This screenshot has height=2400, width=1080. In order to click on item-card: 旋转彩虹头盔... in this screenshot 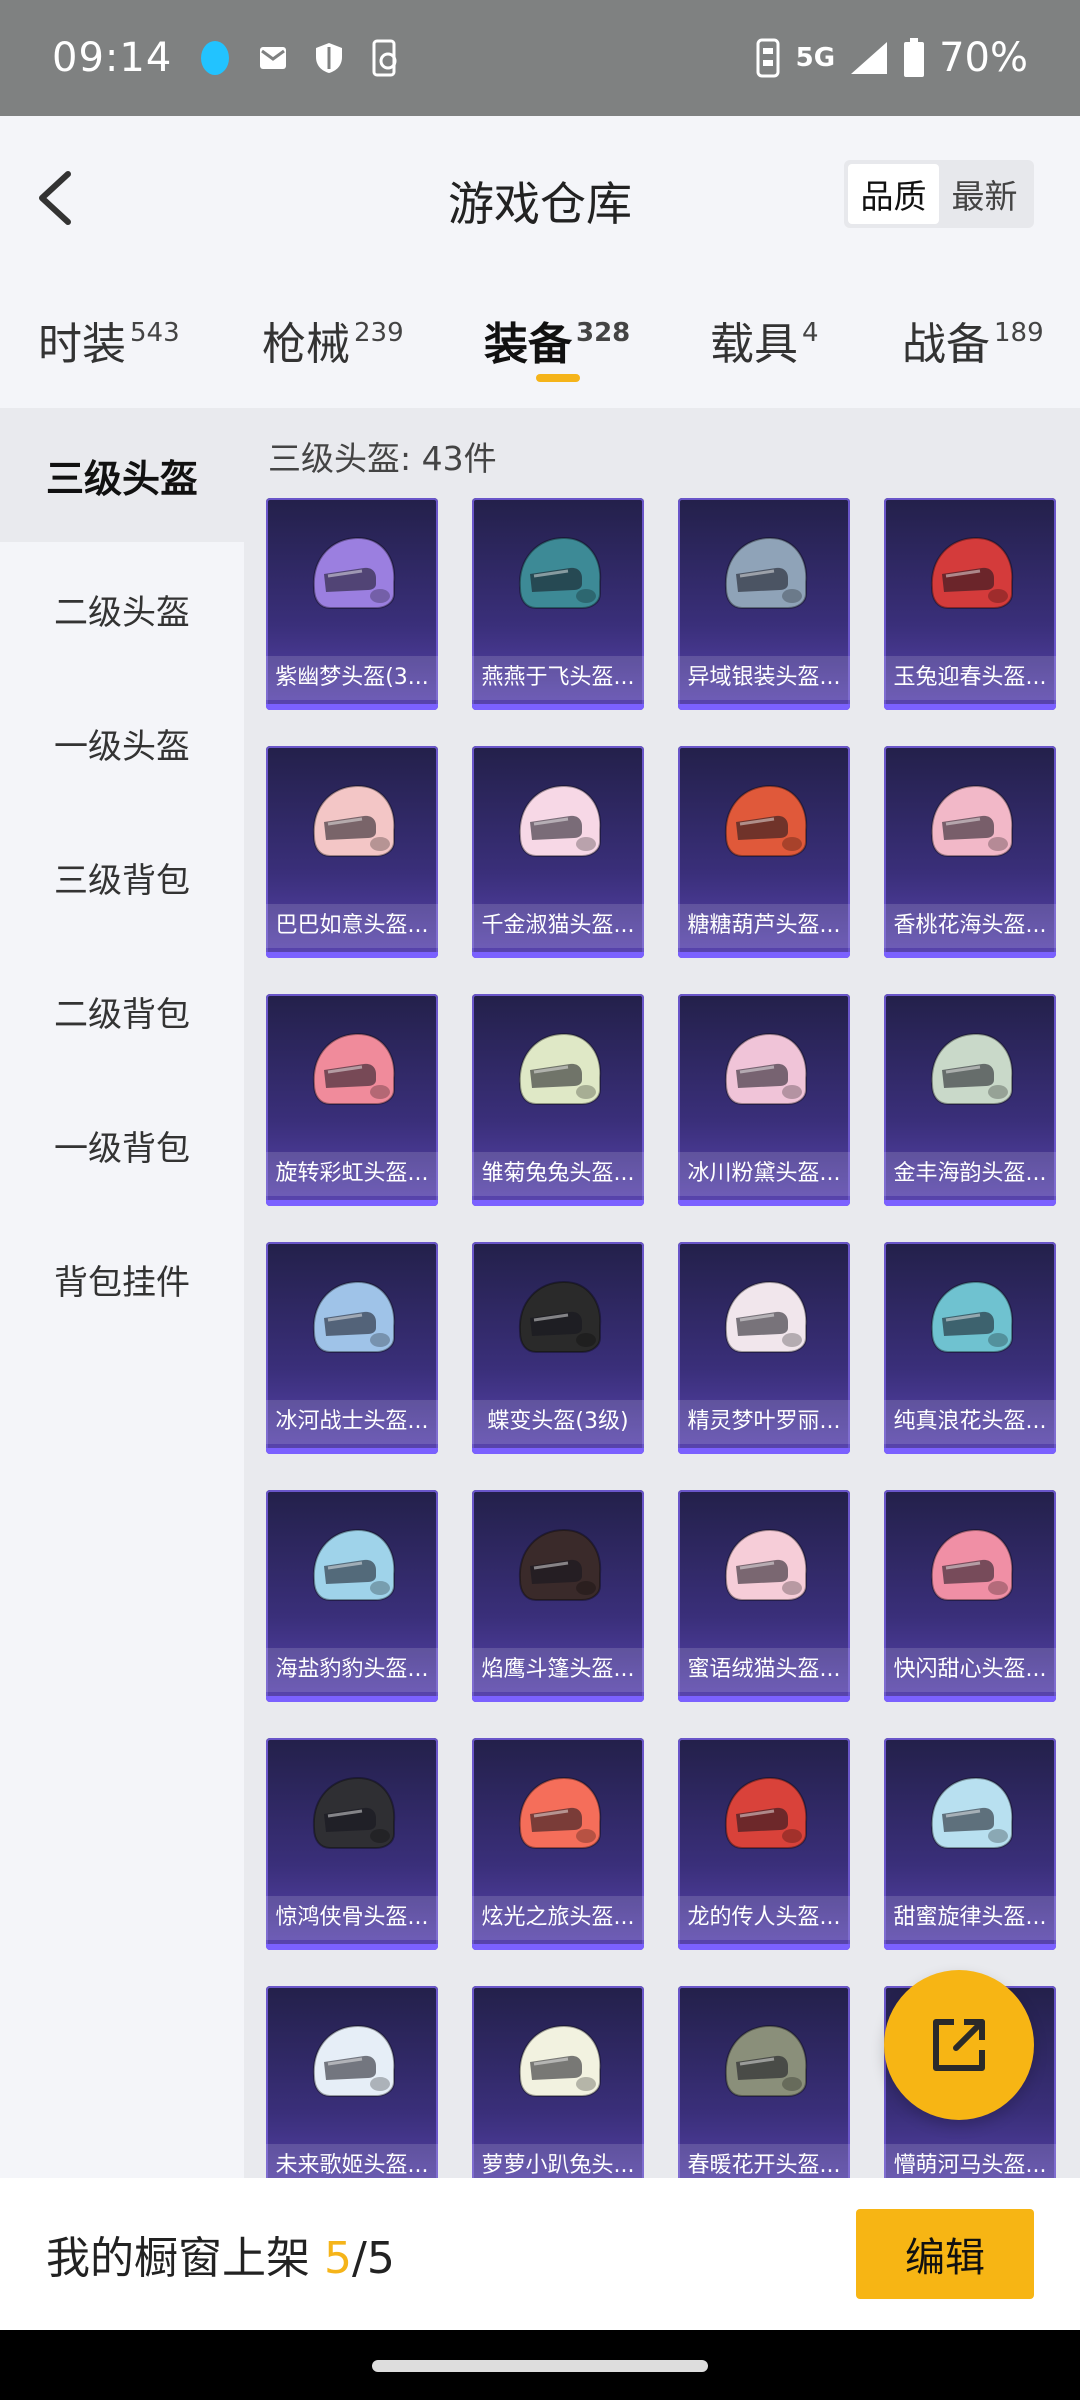, I will do `click(352, 1100)`.